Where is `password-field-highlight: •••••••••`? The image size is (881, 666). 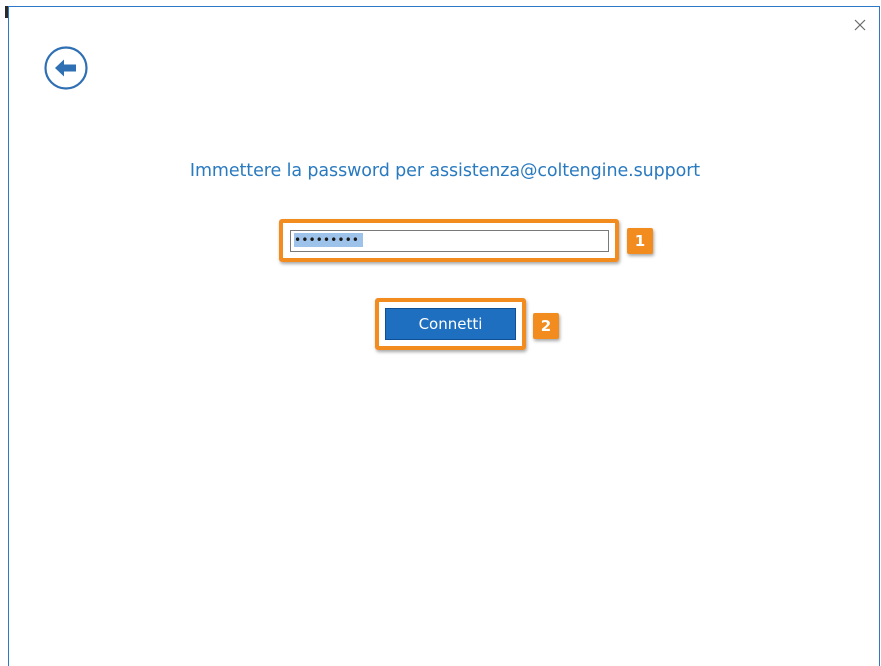
password-field-highlight: ••••••••• is located at coordinates (449, 240).